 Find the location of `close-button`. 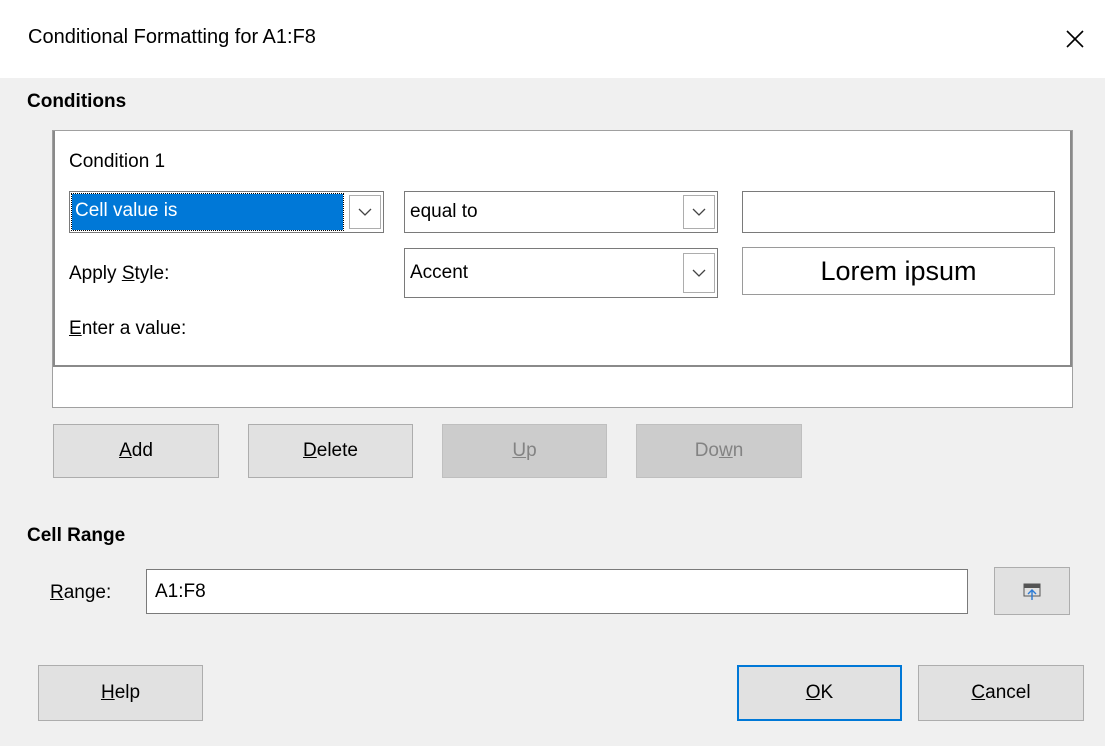

close-button is located at coordinates (1075, 39).